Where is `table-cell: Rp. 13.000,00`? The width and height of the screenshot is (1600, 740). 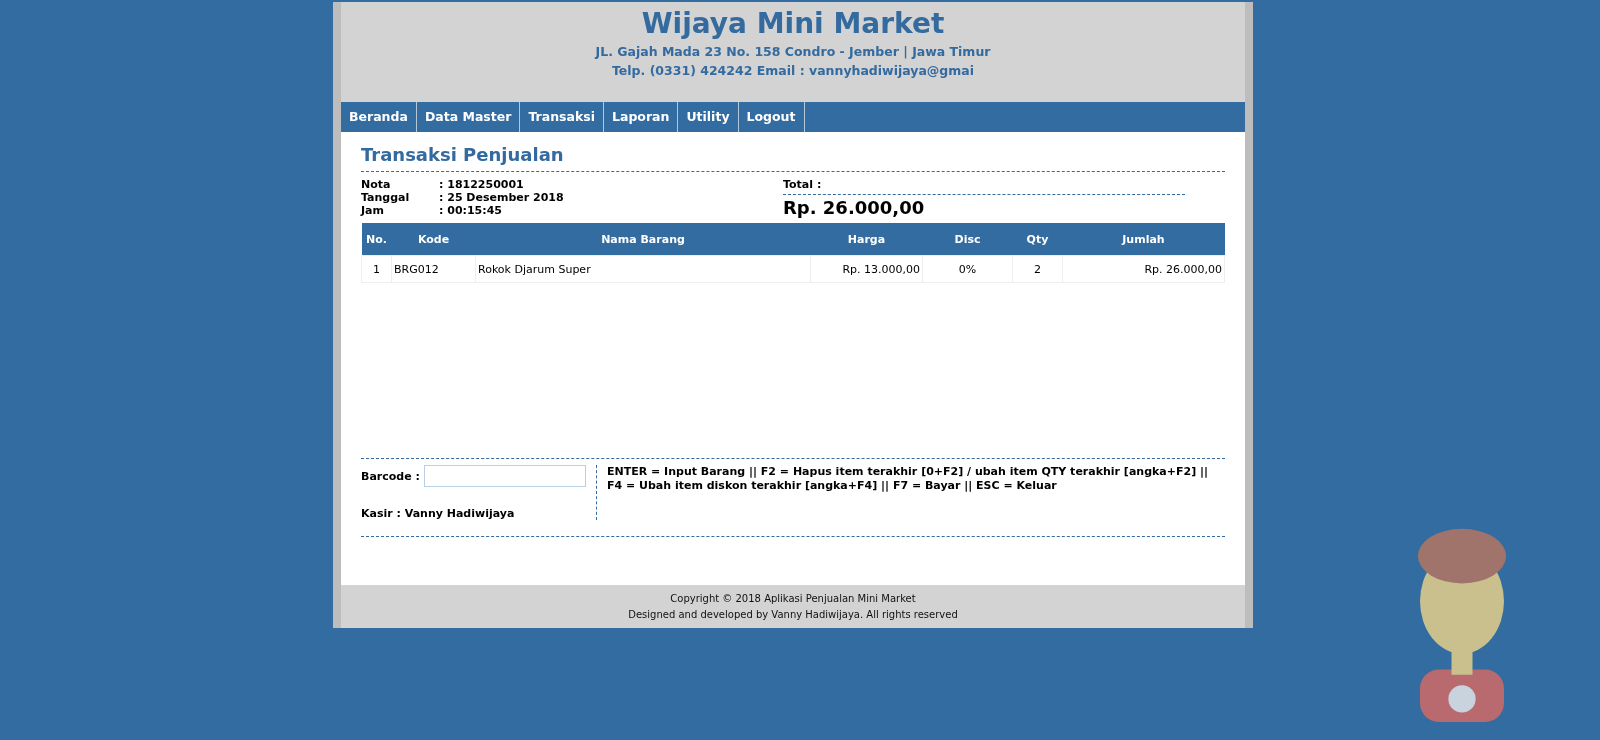 table-cell: Rp. 13.000,00 is located at coordinates (866, 269).